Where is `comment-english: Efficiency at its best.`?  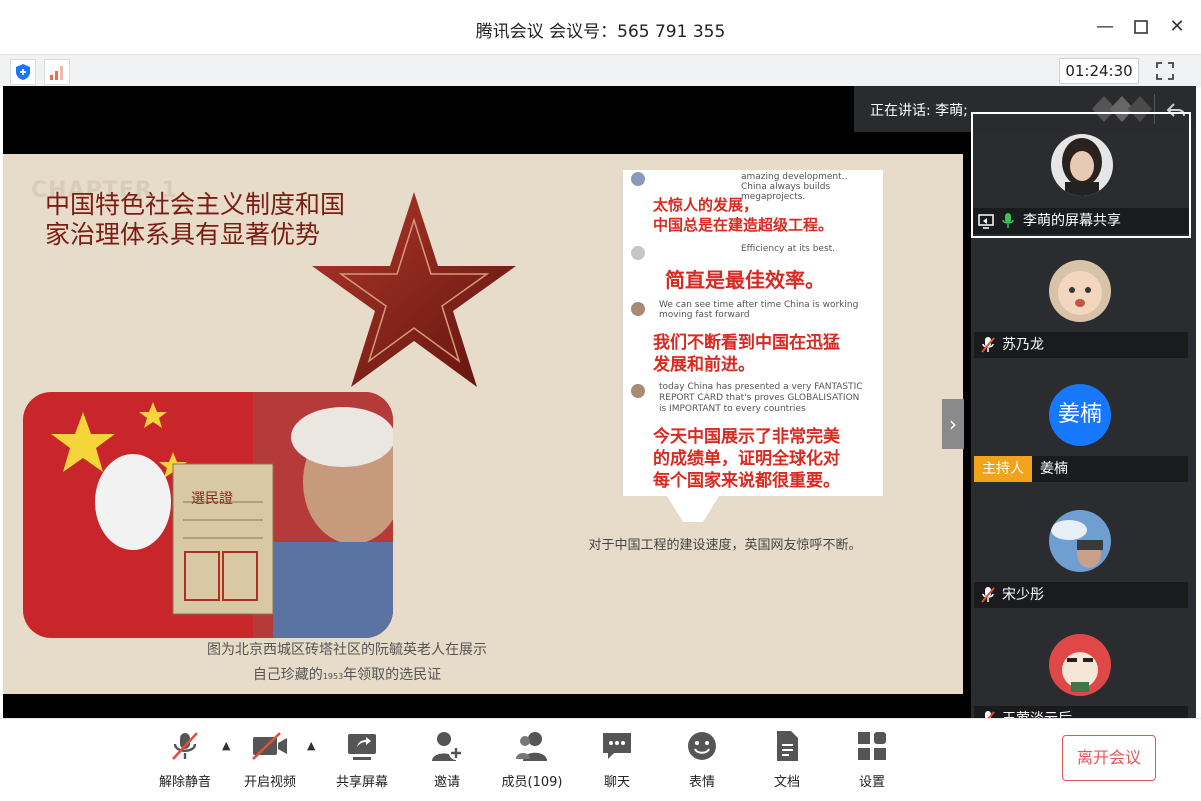
comment-english: Efficiency at its best. is located at coordinates (788, 249).